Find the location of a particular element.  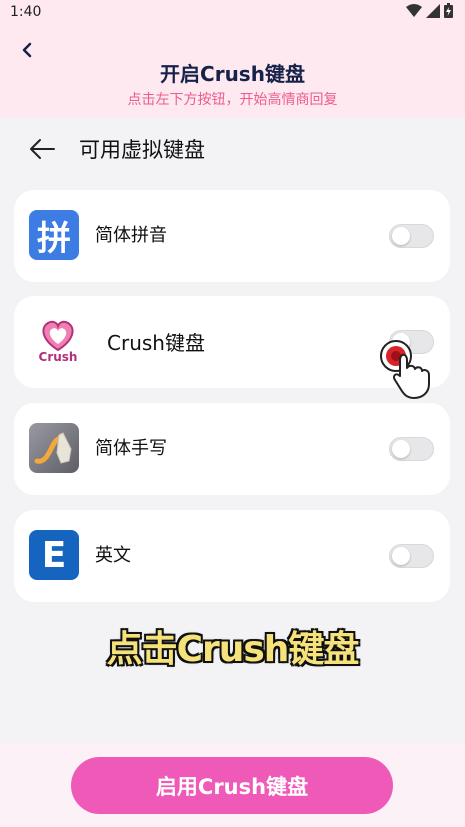

status-time: 1:40 is located at coordinates (26, 12).